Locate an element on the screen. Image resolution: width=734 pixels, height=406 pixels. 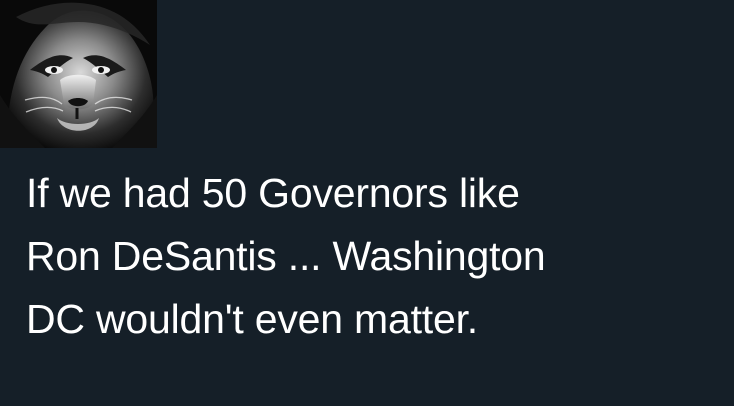
post-text-line-3: DC wouldn't even matter. is located at coordinates (252, 319).